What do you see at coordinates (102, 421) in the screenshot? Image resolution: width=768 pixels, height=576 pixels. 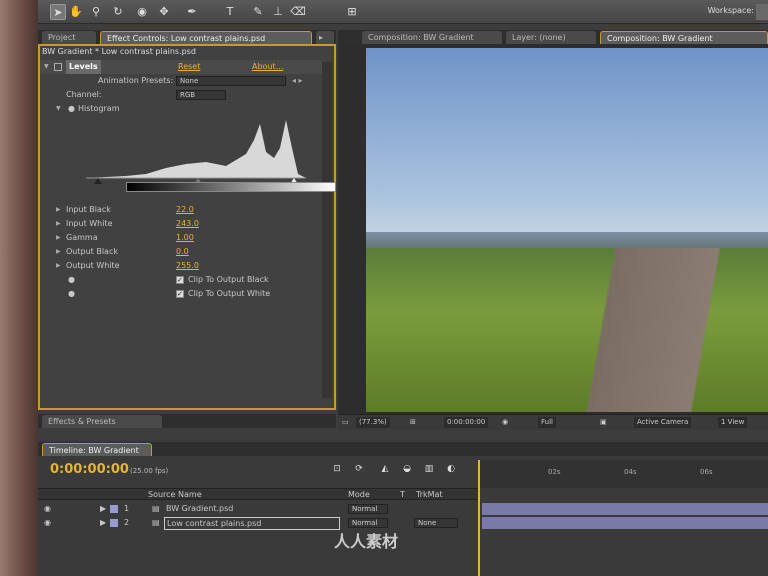 I see `tab-effects-presets: Effects & Presets` at bounding box center [102, 421].